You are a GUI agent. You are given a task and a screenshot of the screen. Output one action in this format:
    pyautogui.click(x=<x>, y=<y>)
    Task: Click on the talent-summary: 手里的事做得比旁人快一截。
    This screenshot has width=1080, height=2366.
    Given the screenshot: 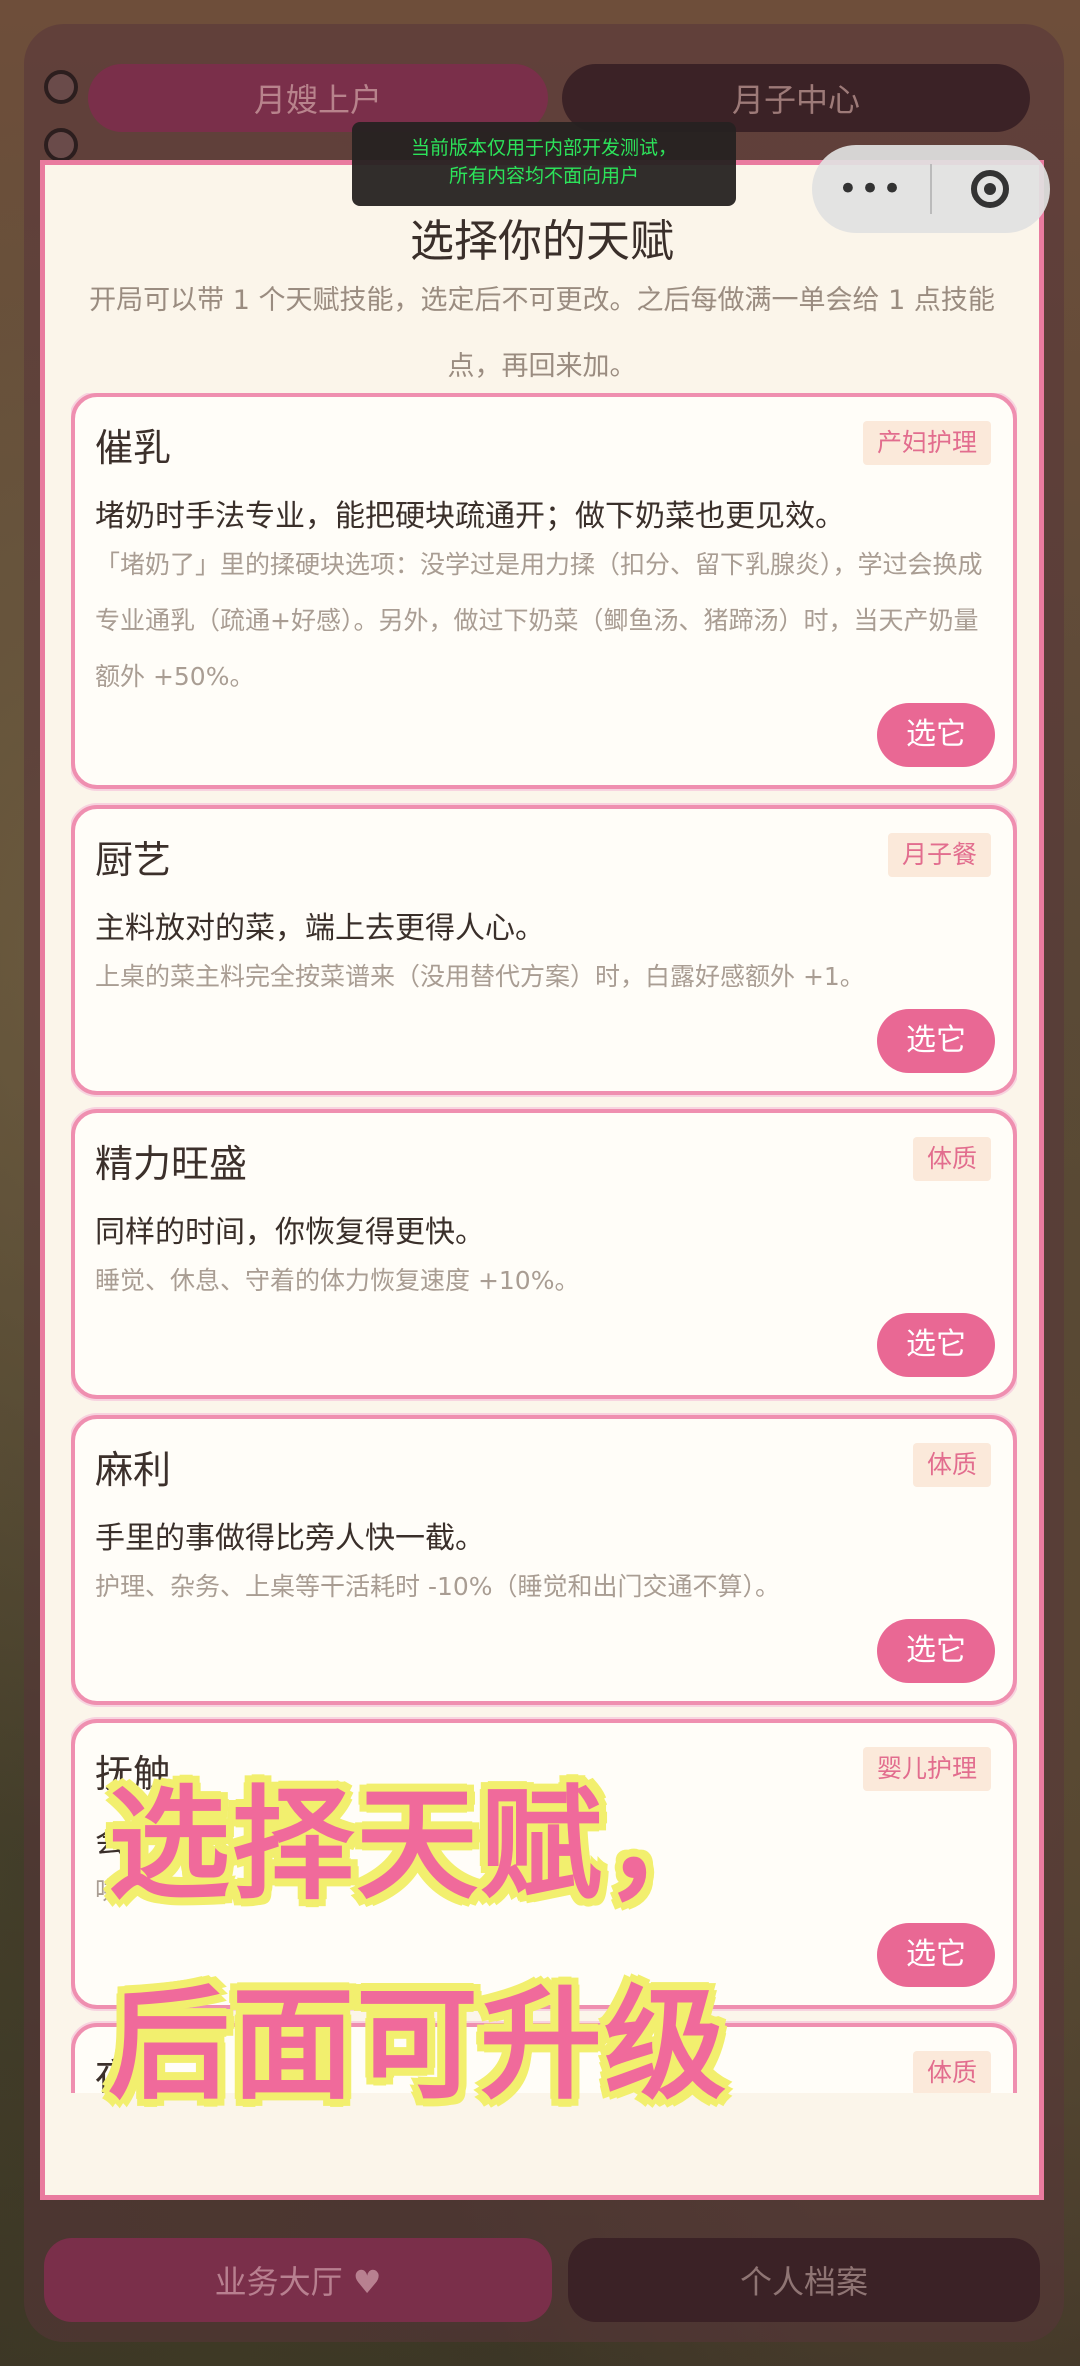 What is the action you would take?
    pyautogui.click(x=290, y=1538)
    